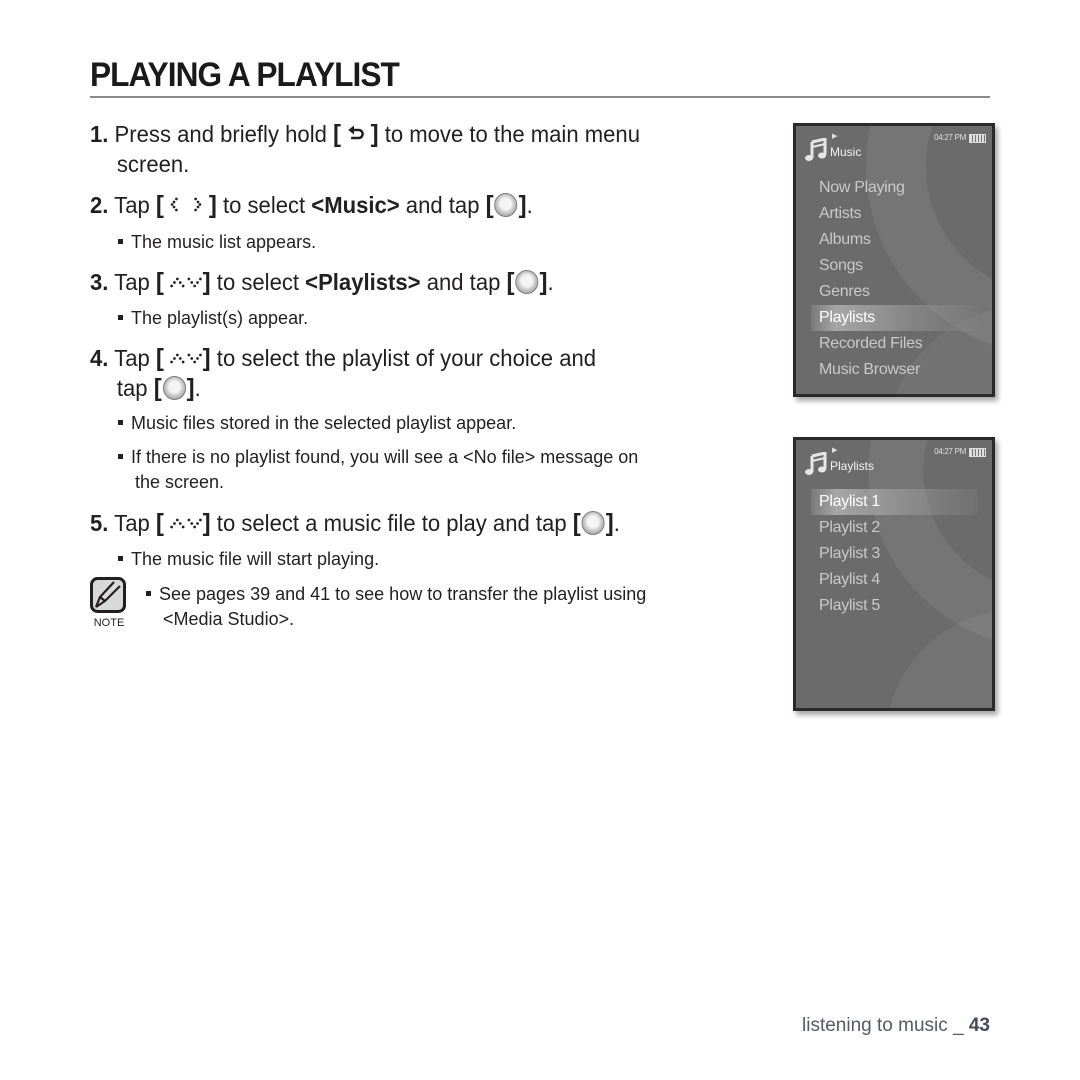 This screenshot has width=1080, height=1080. What do you see at coordinates (153, 164) in the screenshot?
I see `step-text-cont: screen.` at bounding box center [153, 164].